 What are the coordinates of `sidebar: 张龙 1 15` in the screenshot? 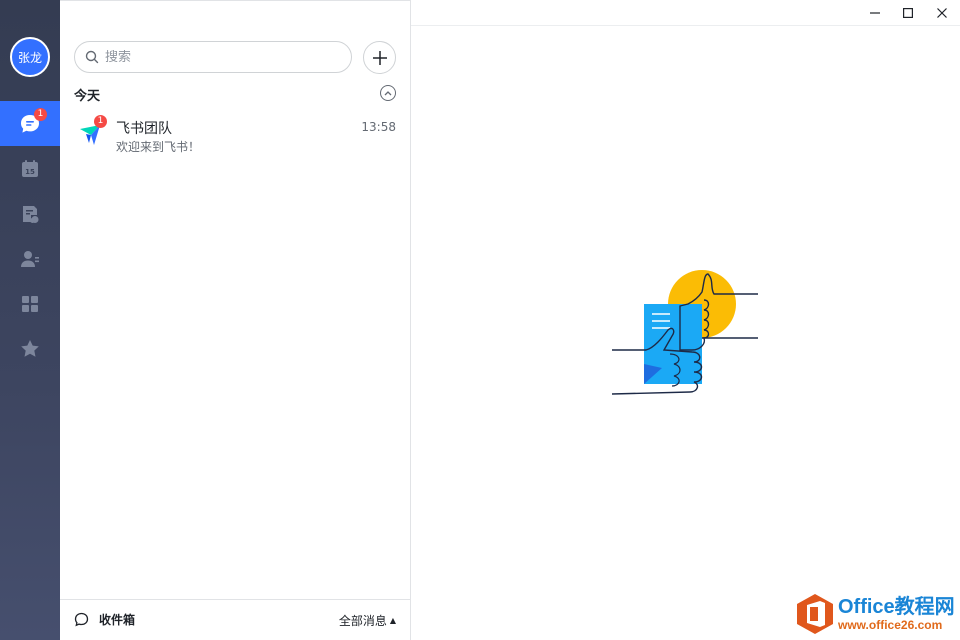 It's located at (30, 320).